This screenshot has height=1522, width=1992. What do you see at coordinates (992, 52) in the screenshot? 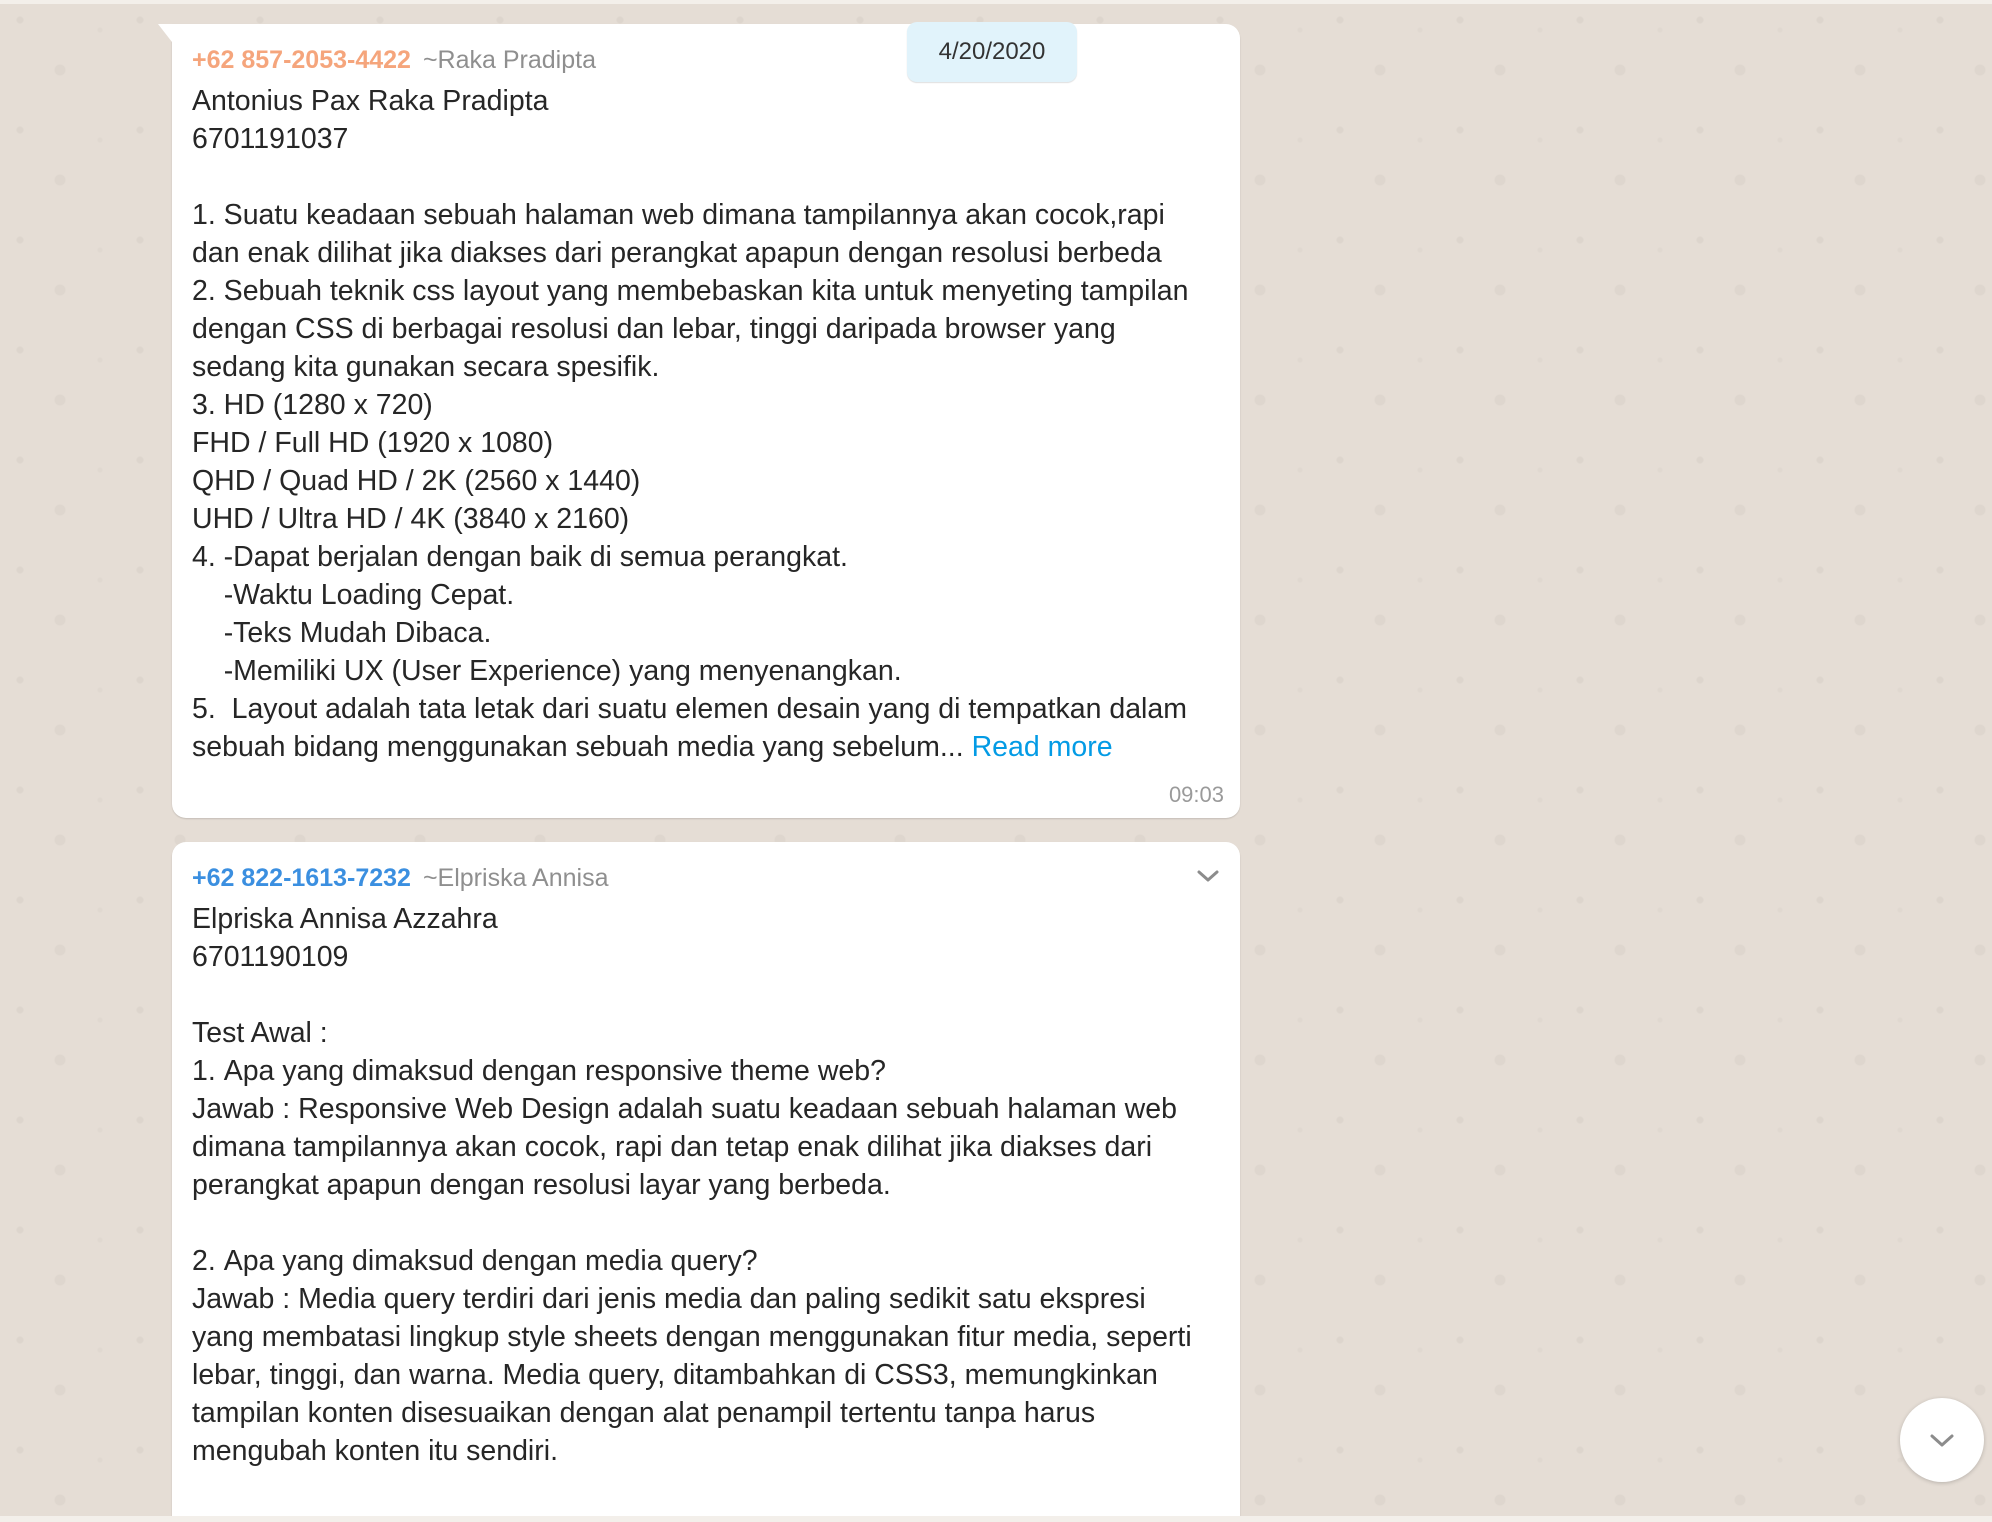
I see `date-badge: 4/20/2020` at bounding box center [992, 52].